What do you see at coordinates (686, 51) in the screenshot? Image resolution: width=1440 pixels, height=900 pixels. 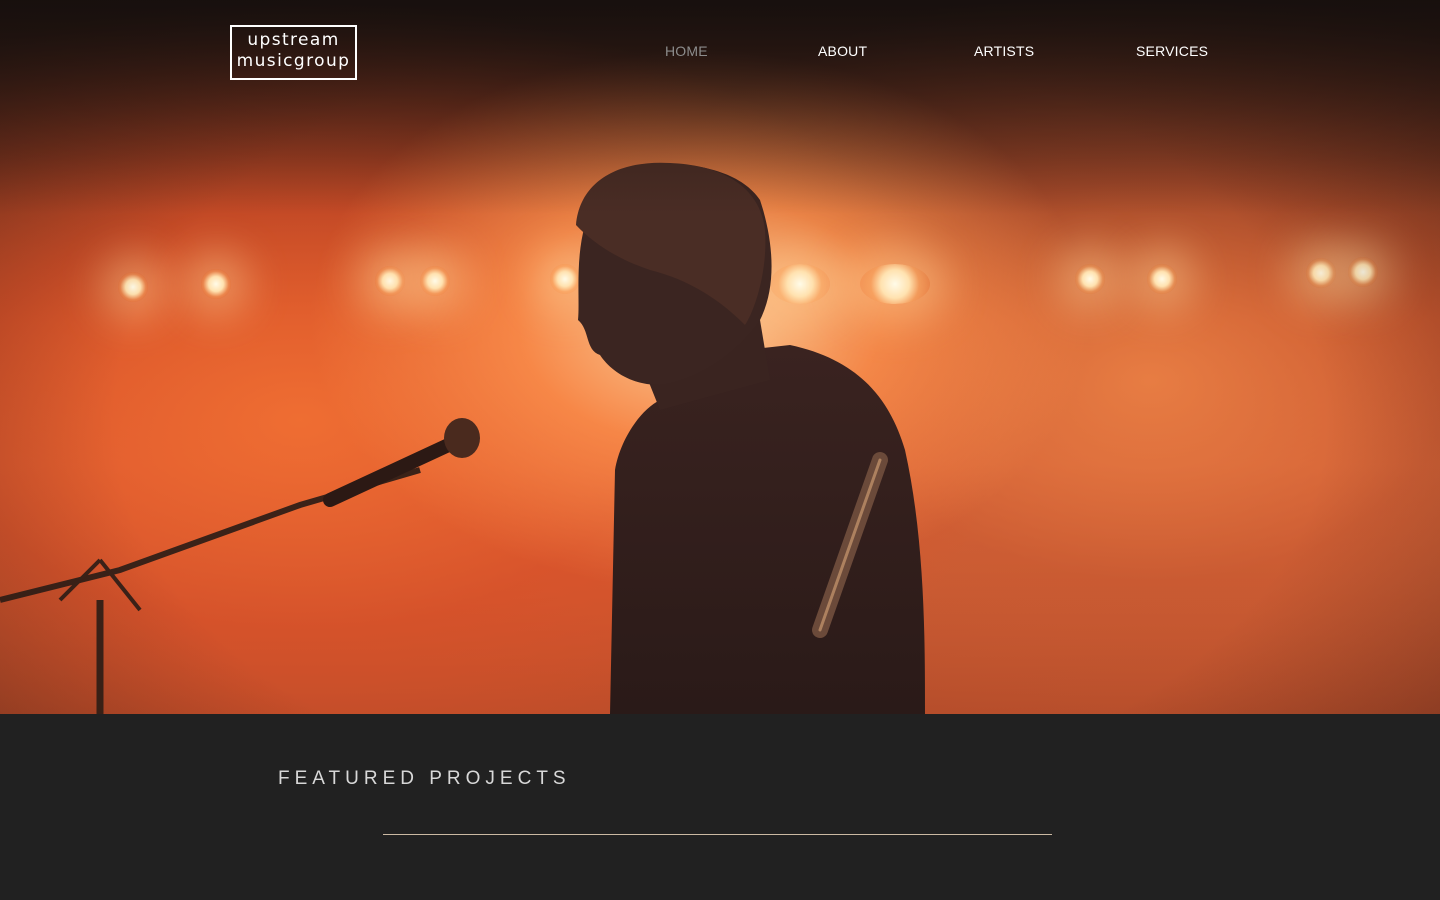 I see `nav-home: HOME` at bounding box center [686, 51].